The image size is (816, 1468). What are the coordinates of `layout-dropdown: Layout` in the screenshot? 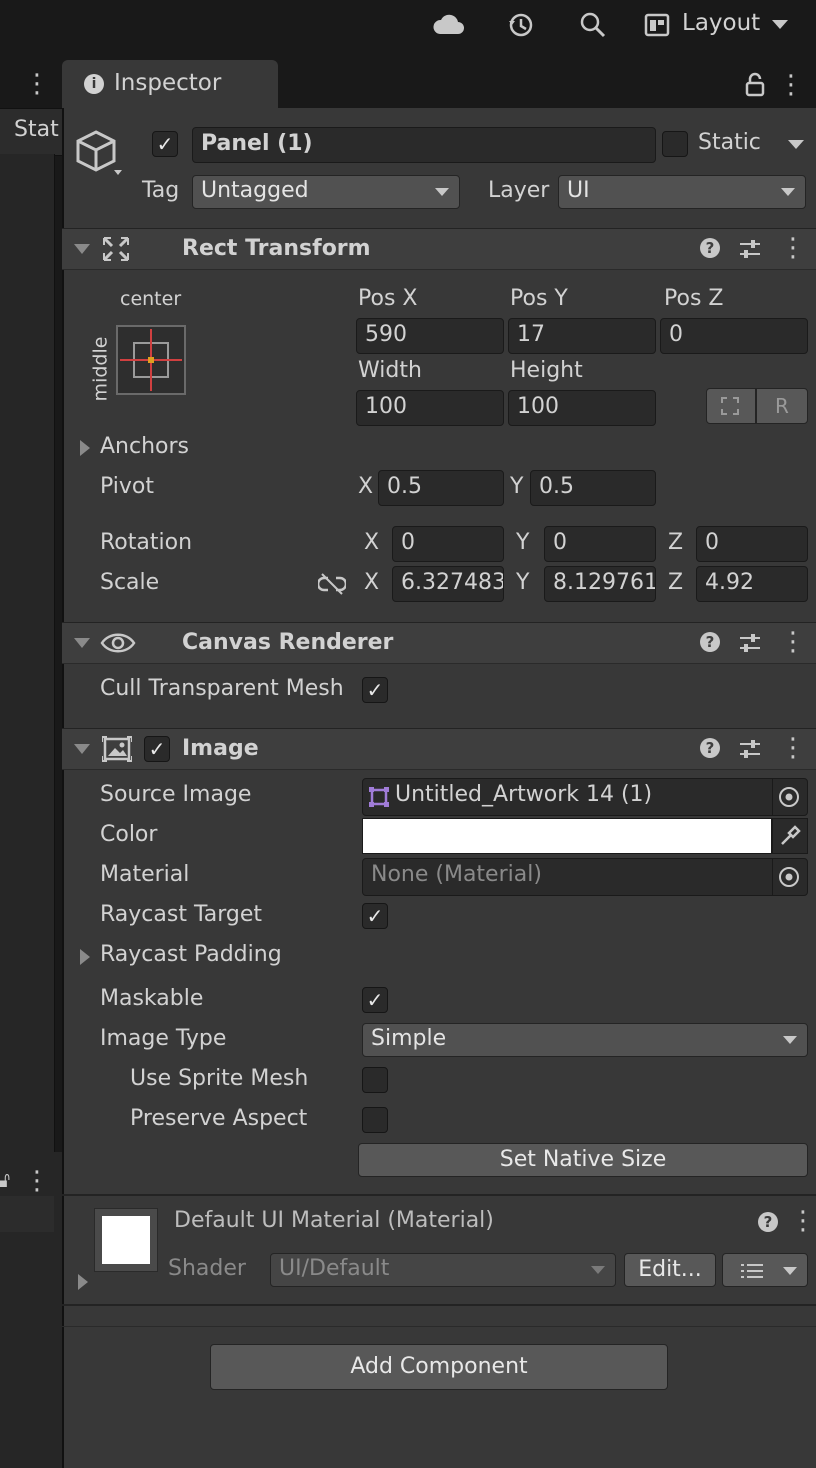 It's located at (720, 26).